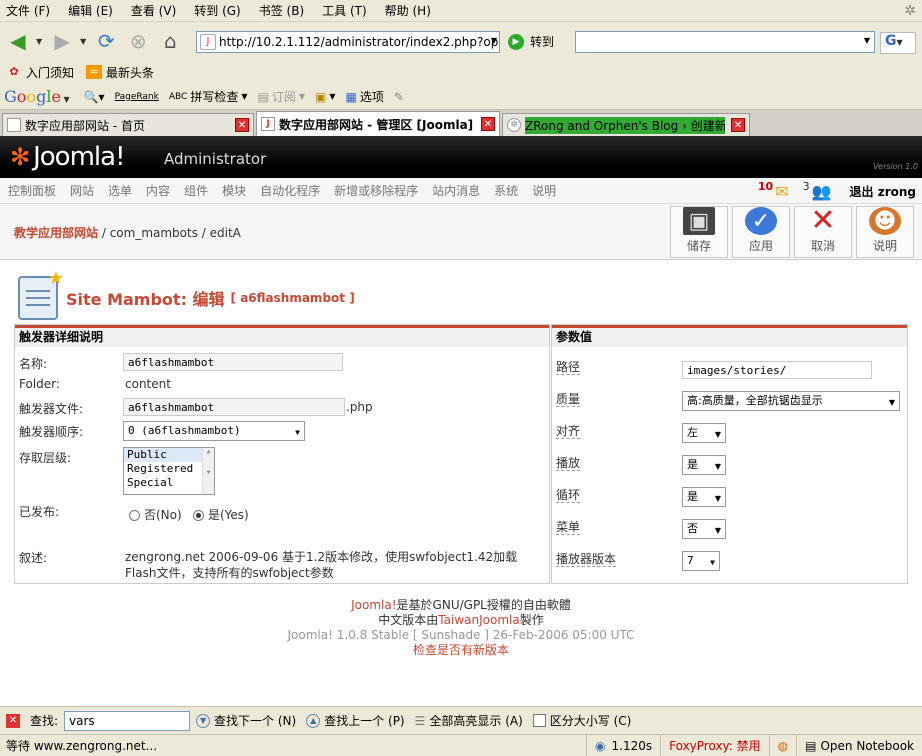 This screenshot has height=756, width=922. Describe the element at coordinates (704, 529) in the screenshot. I see `param-menu-select: 否` at that location.